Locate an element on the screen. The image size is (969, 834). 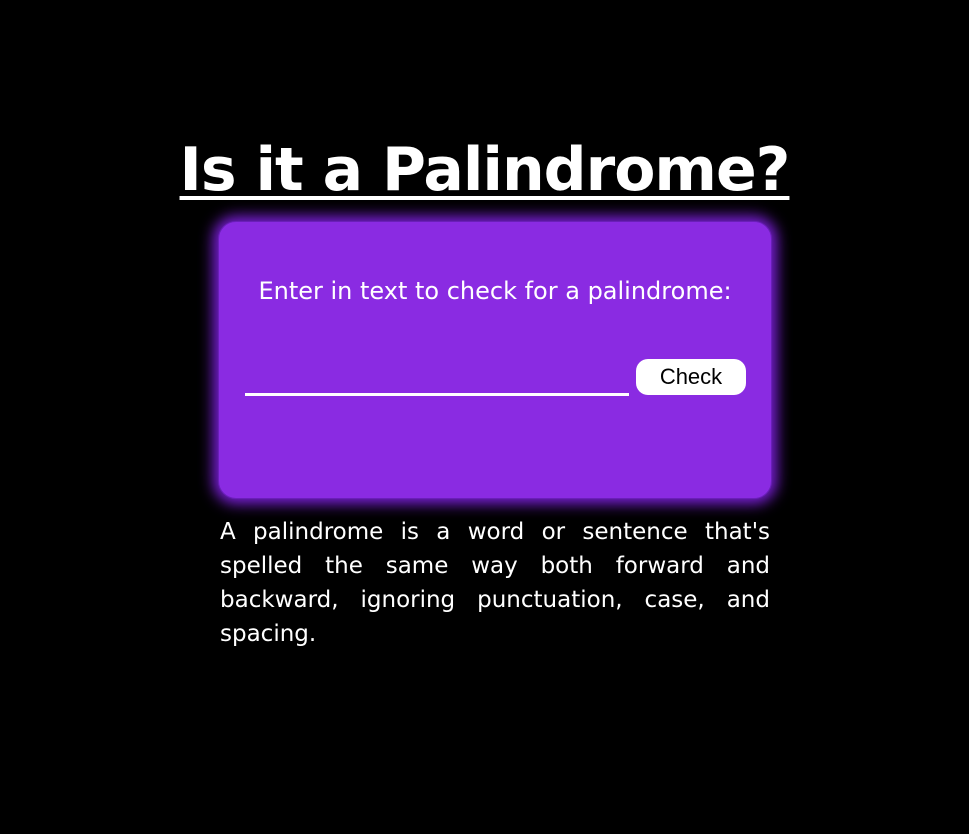
page-title-text: Is it a Palindrome? is located at coordinates (485, 170).